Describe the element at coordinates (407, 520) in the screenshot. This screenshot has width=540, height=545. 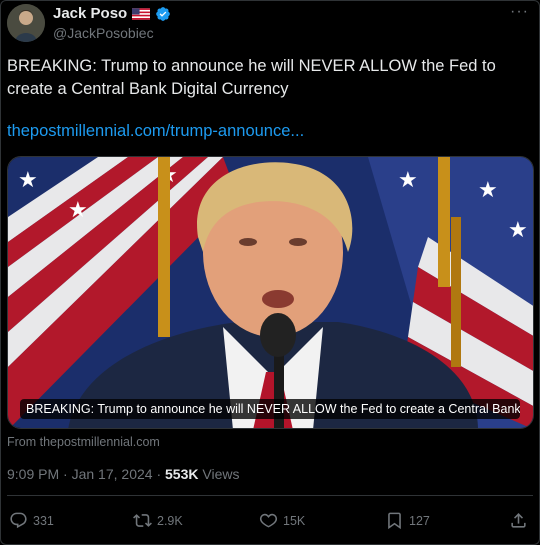
I see `bookmark-button: 127` at that location.